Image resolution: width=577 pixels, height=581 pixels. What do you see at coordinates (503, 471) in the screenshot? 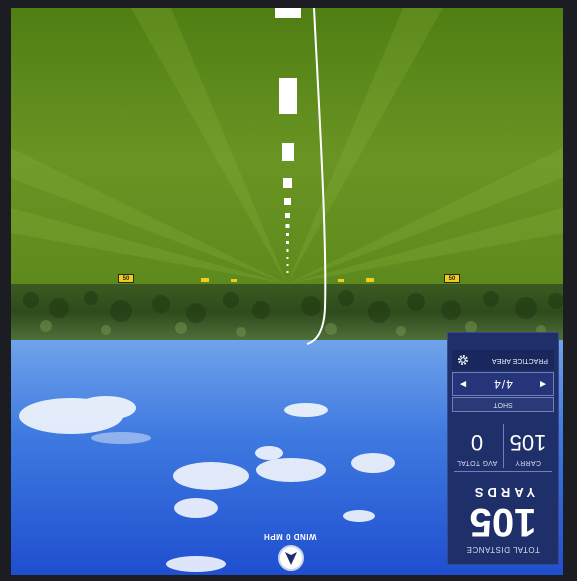
I see `divider` at bounding box center [503, 471].